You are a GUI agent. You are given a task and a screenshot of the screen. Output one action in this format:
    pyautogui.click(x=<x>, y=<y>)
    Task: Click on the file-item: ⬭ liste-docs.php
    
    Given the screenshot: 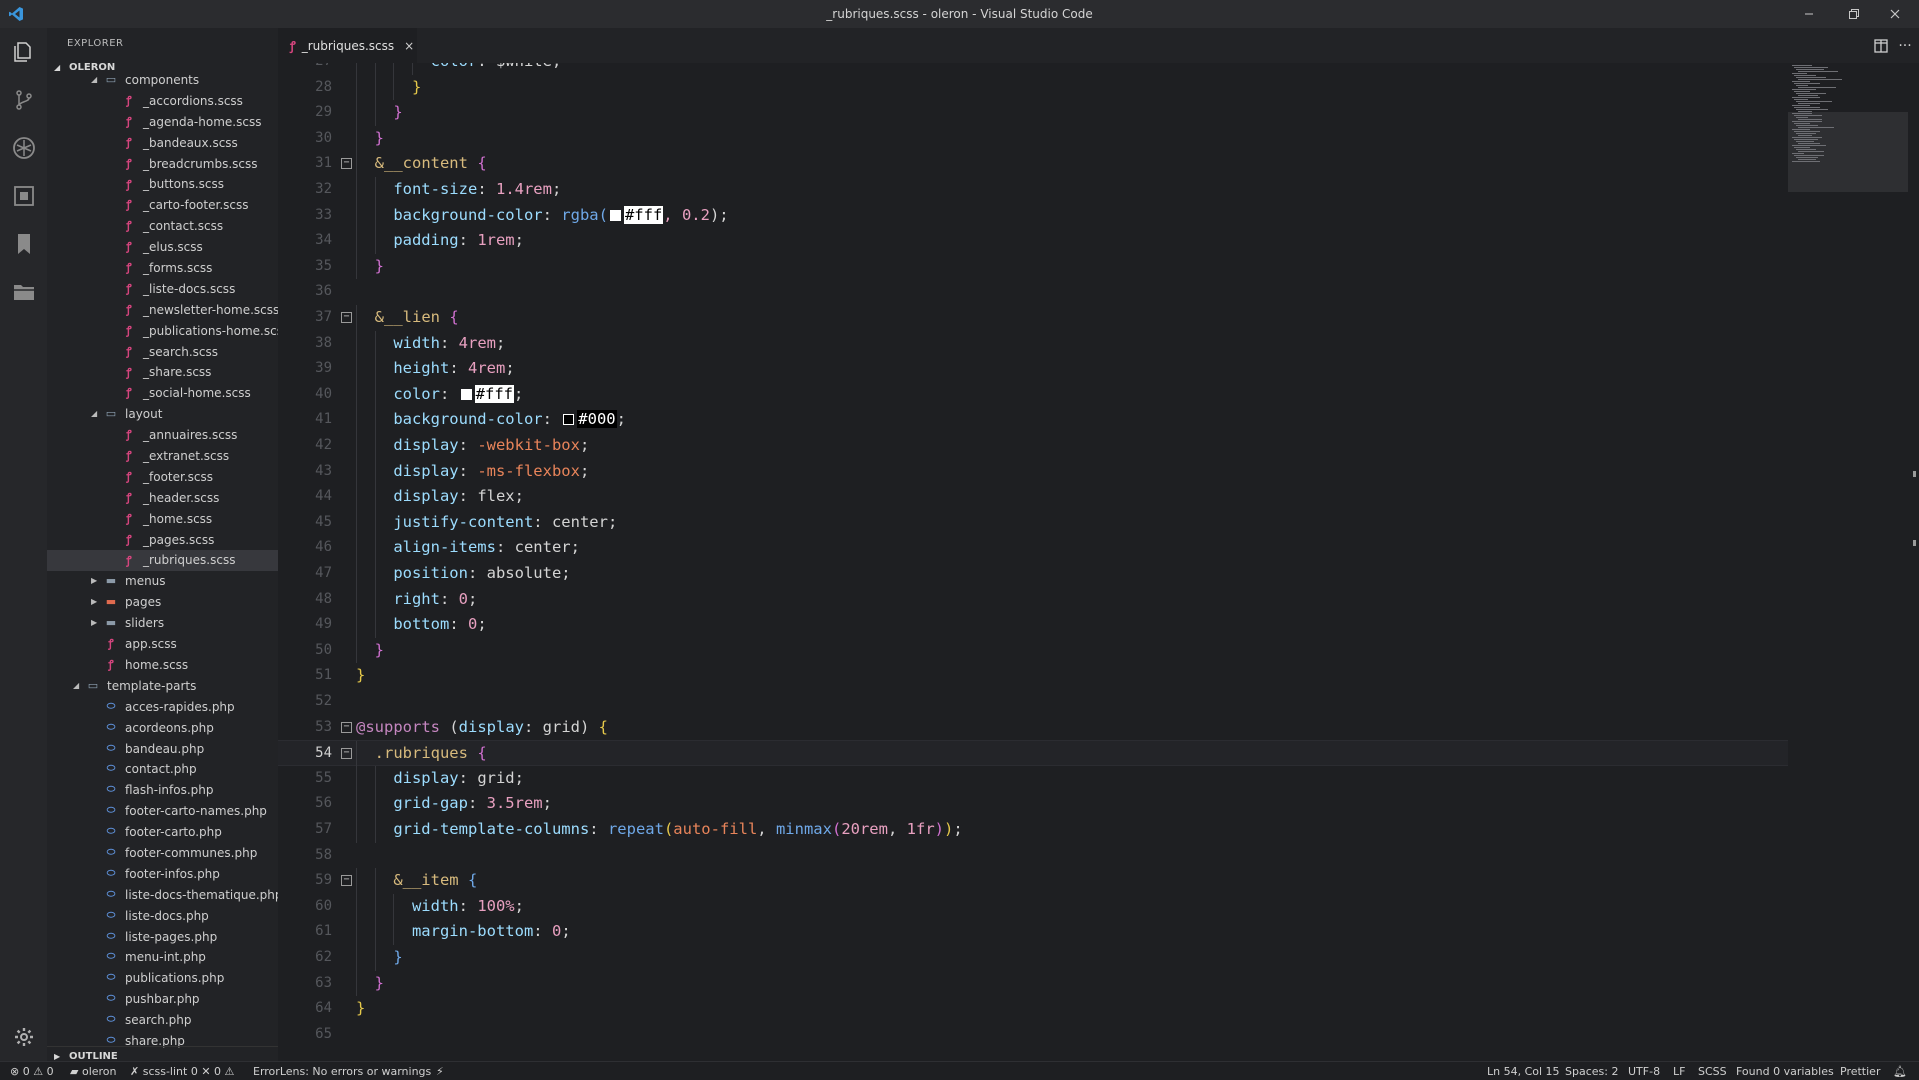 What is the action you would take?
    pyautogui.click(x=162, y=916)
    